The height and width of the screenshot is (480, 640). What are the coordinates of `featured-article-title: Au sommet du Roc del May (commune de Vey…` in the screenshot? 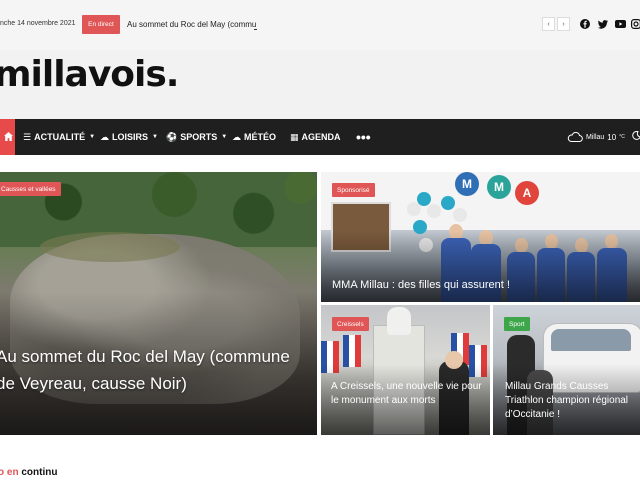 It's located at (148, 370).